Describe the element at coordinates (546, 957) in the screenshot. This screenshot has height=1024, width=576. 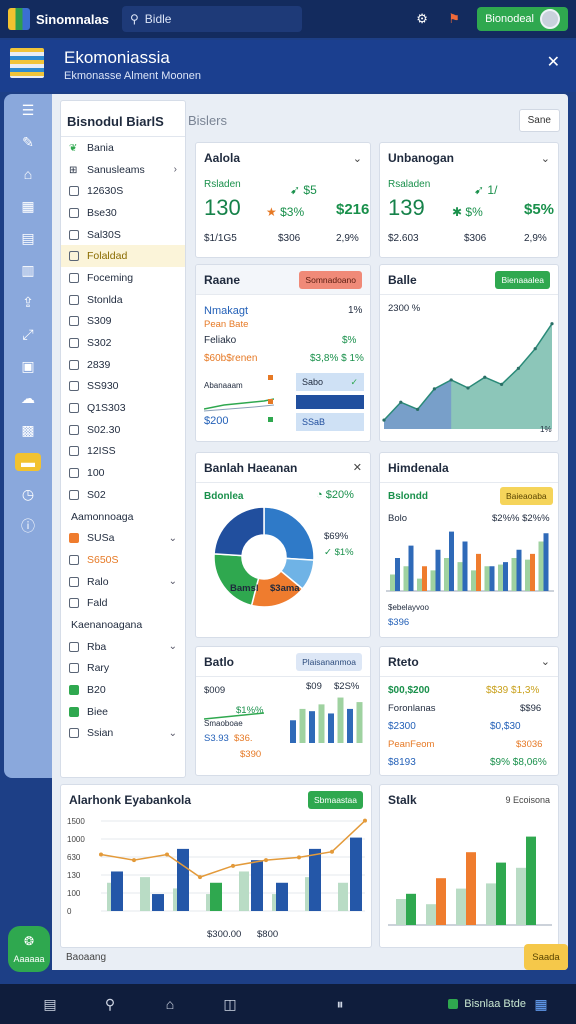
I see `help-button: Saada` at that location.